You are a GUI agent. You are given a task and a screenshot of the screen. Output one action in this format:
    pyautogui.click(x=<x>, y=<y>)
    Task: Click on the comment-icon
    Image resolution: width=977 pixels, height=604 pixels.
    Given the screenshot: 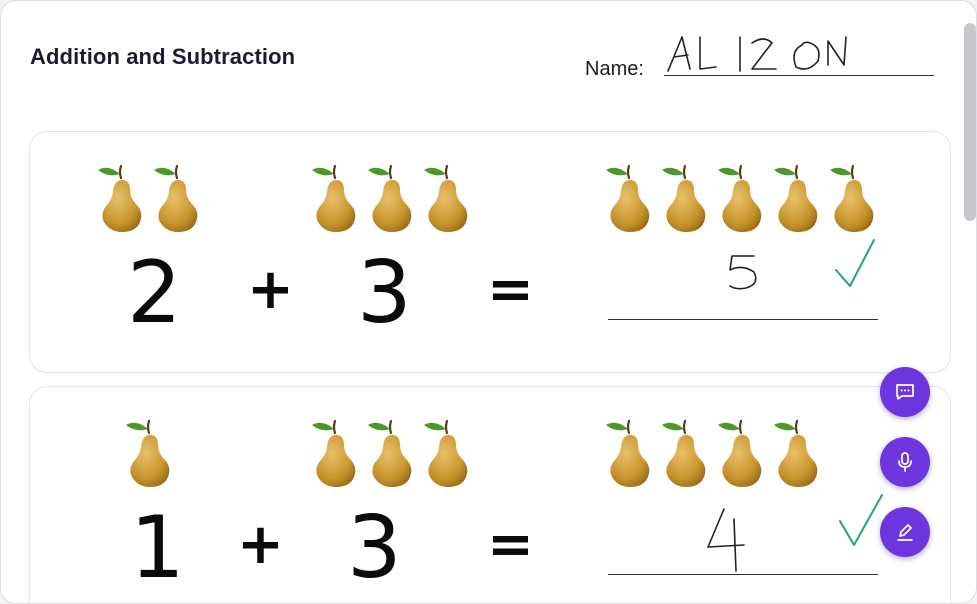 What is the action you would take?
    pyautogui.click(x=905, y=392)
    